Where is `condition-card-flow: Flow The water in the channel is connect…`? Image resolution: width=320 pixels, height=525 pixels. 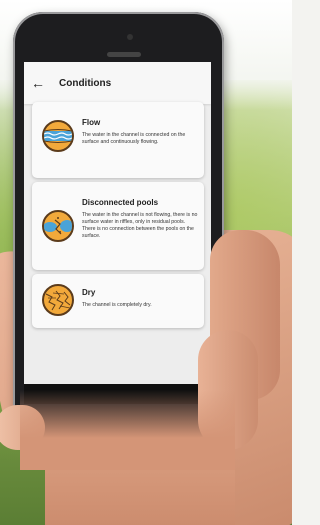
condition-card-flow: Flow The water in the channel is connect… is located at coordinates (118, 140).